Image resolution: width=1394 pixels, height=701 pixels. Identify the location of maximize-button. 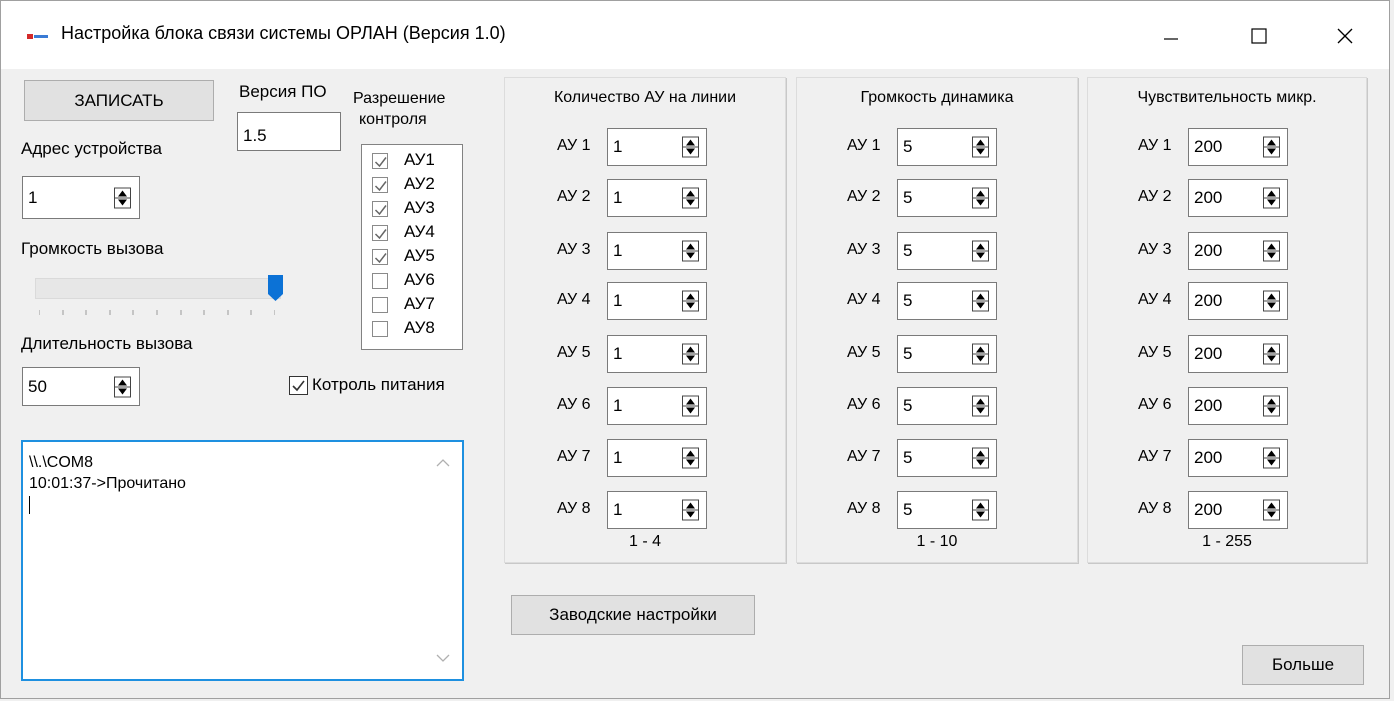
(1259, 36).